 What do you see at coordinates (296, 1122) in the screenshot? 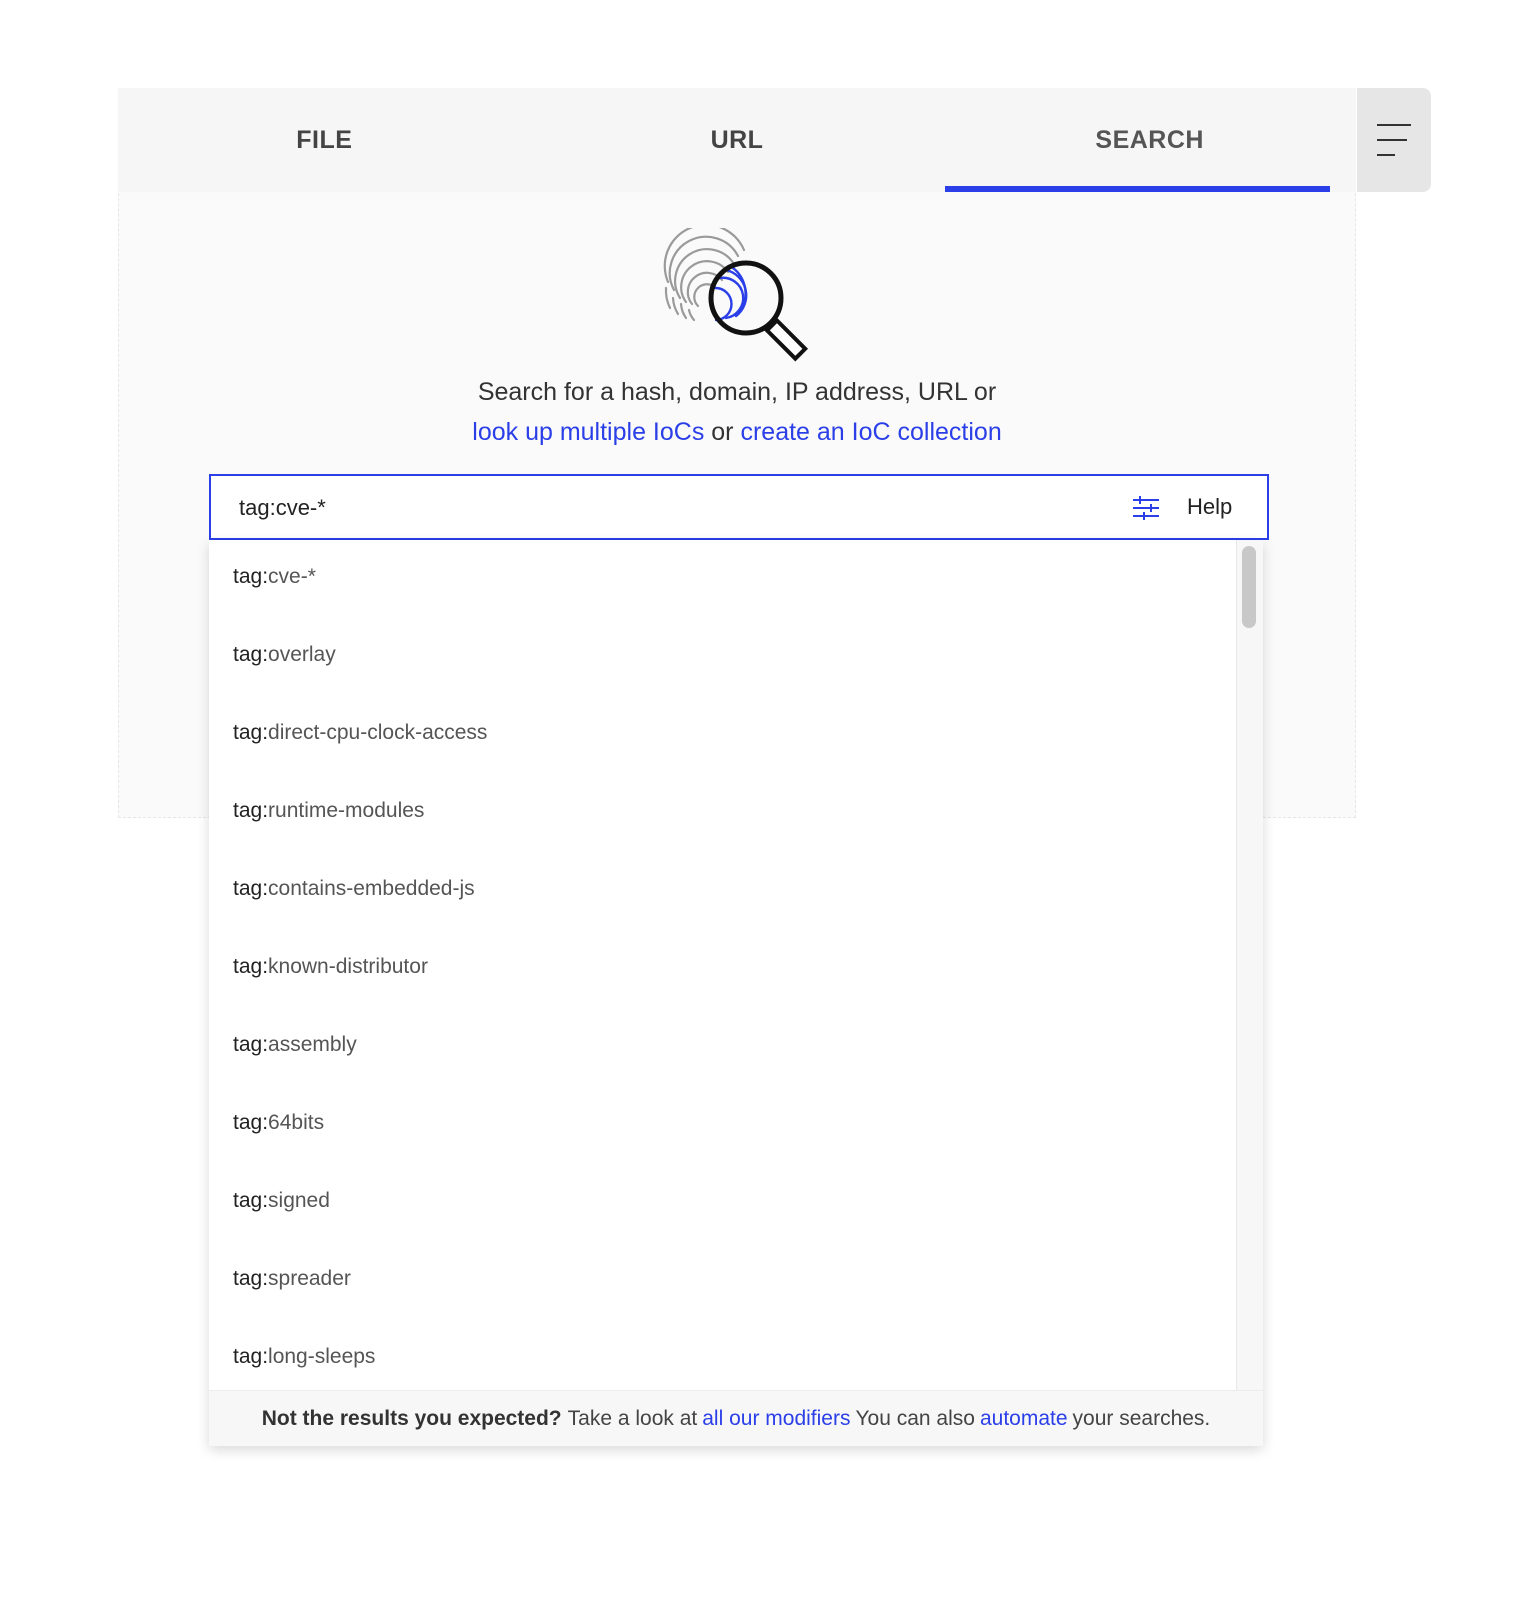
I see `suggestion-value: 64bits` at bounding box center [296, 1122].